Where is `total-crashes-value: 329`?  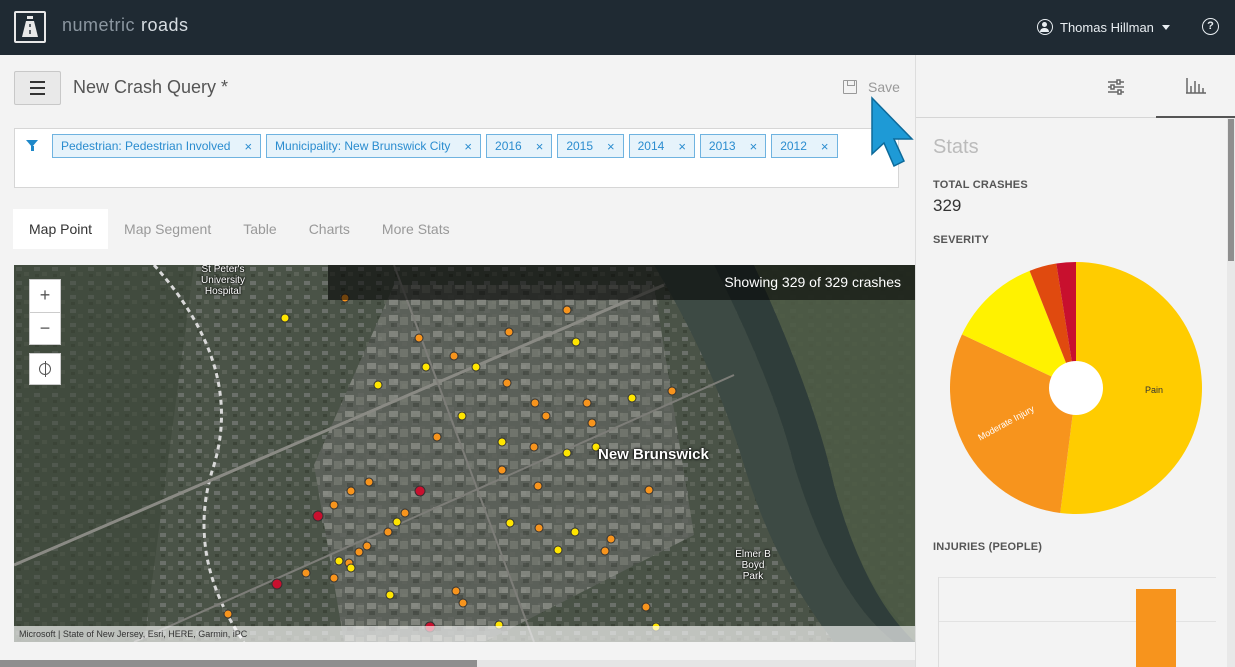 total-crashes-value: 329 is located at coordinates (947, 205).